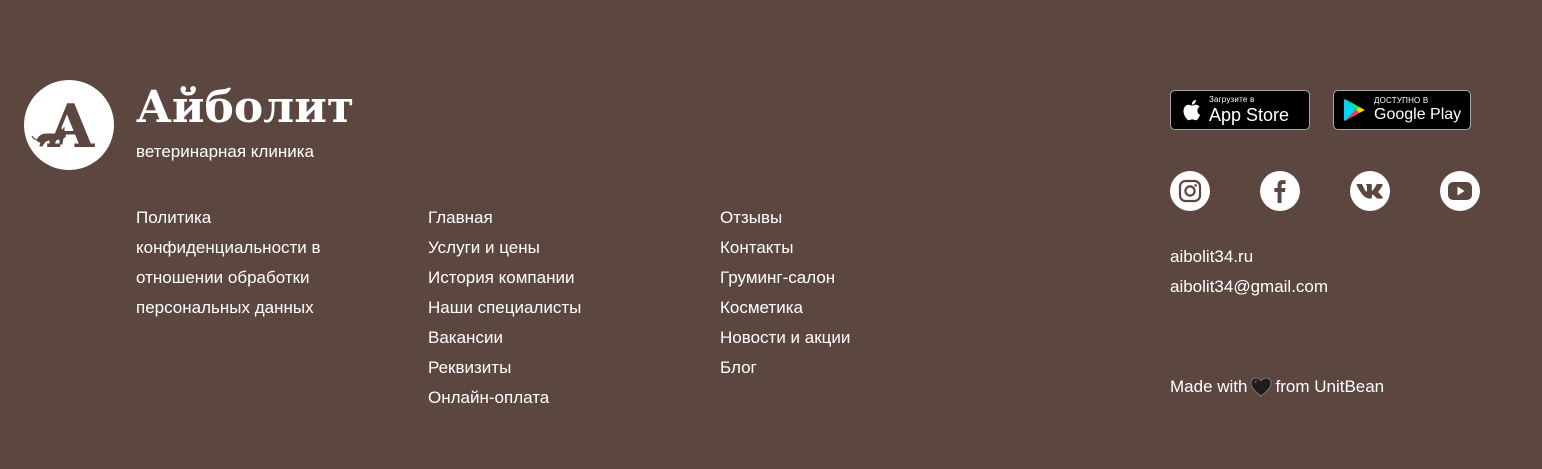 The height and width of the screenshot is (469, 1542). I want to click on app-store-caption: Загрузите в, so click(1232, 99).